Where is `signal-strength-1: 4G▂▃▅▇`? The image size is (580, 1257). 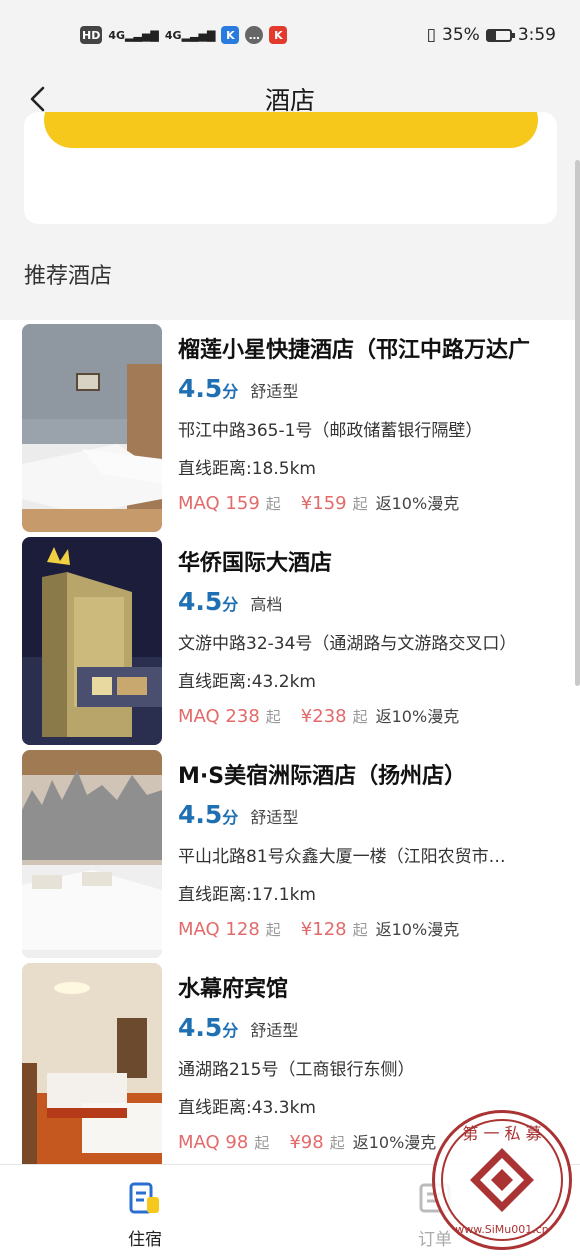 signal-strength-1: 4G▂▃▅▇ is located at coordinates (133, 35).